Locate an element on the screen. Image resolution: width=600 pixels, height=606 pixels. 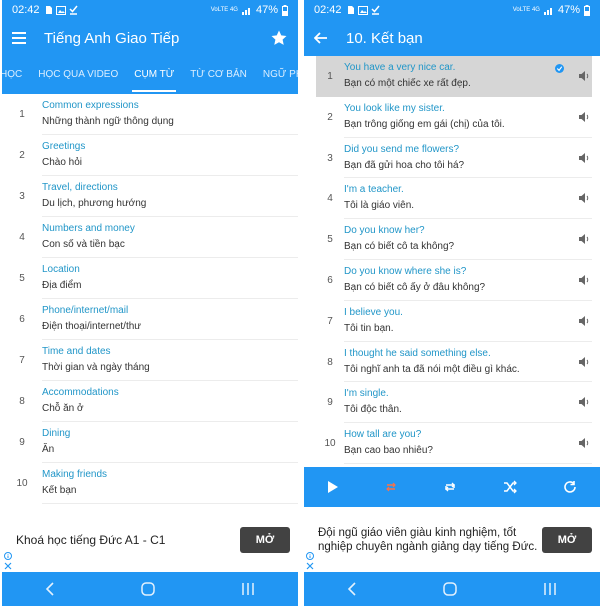
battery-icon is located at coordinates (587, 10).